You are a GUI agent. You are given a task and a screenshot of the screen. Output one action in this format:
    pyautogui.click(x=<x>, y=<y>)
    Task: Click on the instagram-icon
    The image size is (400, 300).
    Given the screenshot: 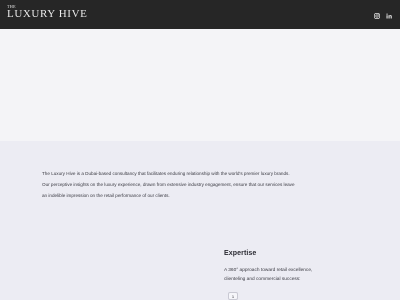 What is the action you would take?
    pyautogui.click(x=377, y=16)
    